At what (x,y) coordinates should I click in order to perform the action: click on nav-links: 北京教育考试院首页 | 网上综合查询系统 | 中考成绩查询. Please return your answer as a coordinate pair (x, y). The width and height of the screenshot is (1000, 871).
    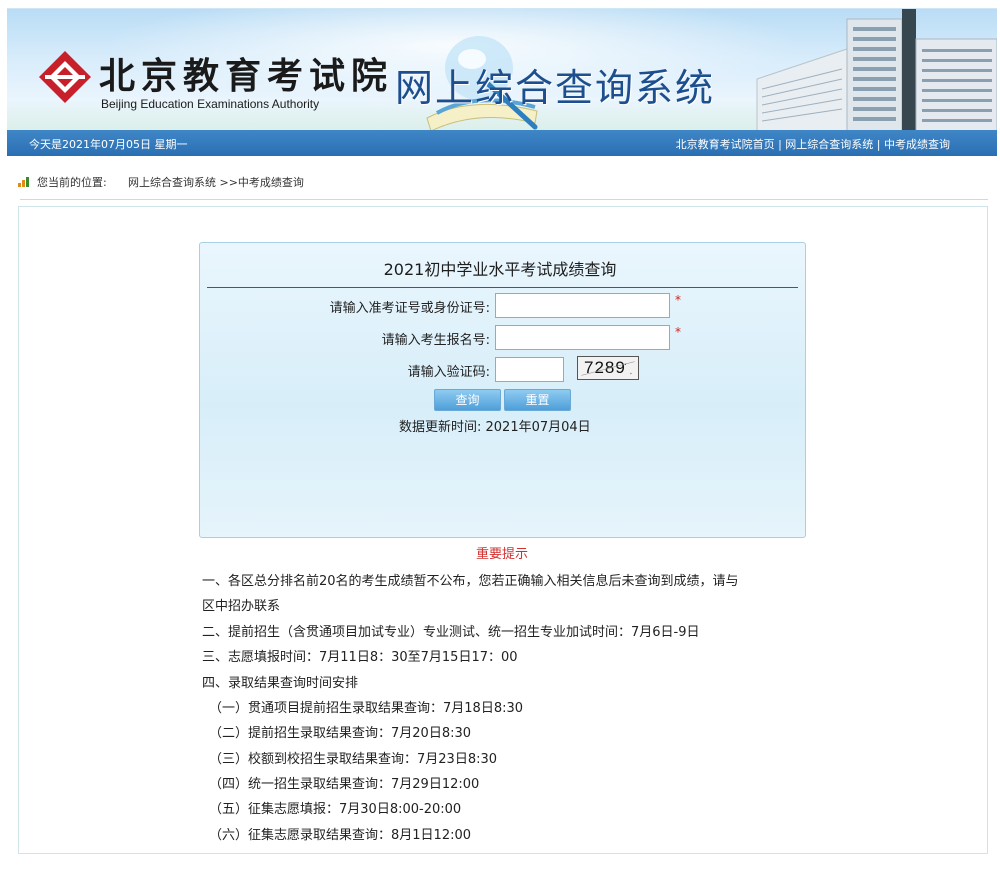
    Looking at the image, I should click on (813, 144).